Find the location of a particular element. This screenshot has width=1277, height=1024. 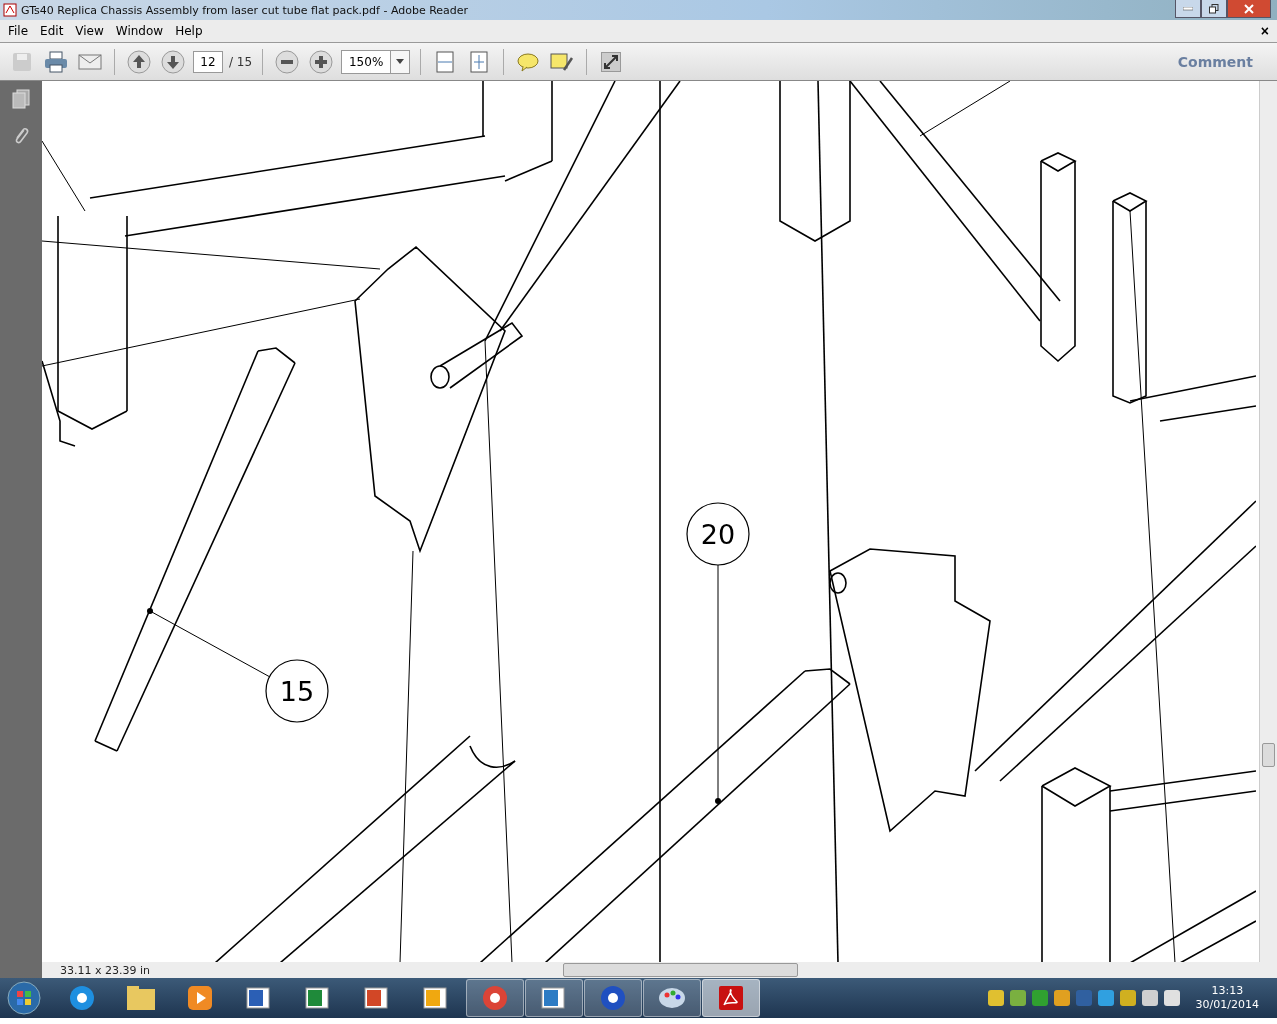

pdf-file-icon is located at coordinates (10, 10).